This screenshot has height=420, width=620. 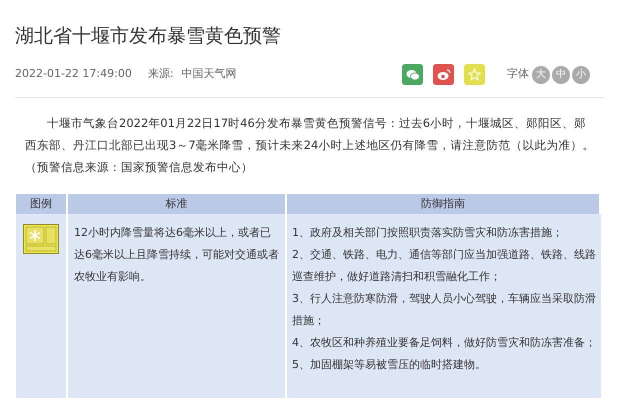 What do you see at coordinates (177, 204) in the screenshot?
I see `column-header: 标准` at bounding box center [177, 204].